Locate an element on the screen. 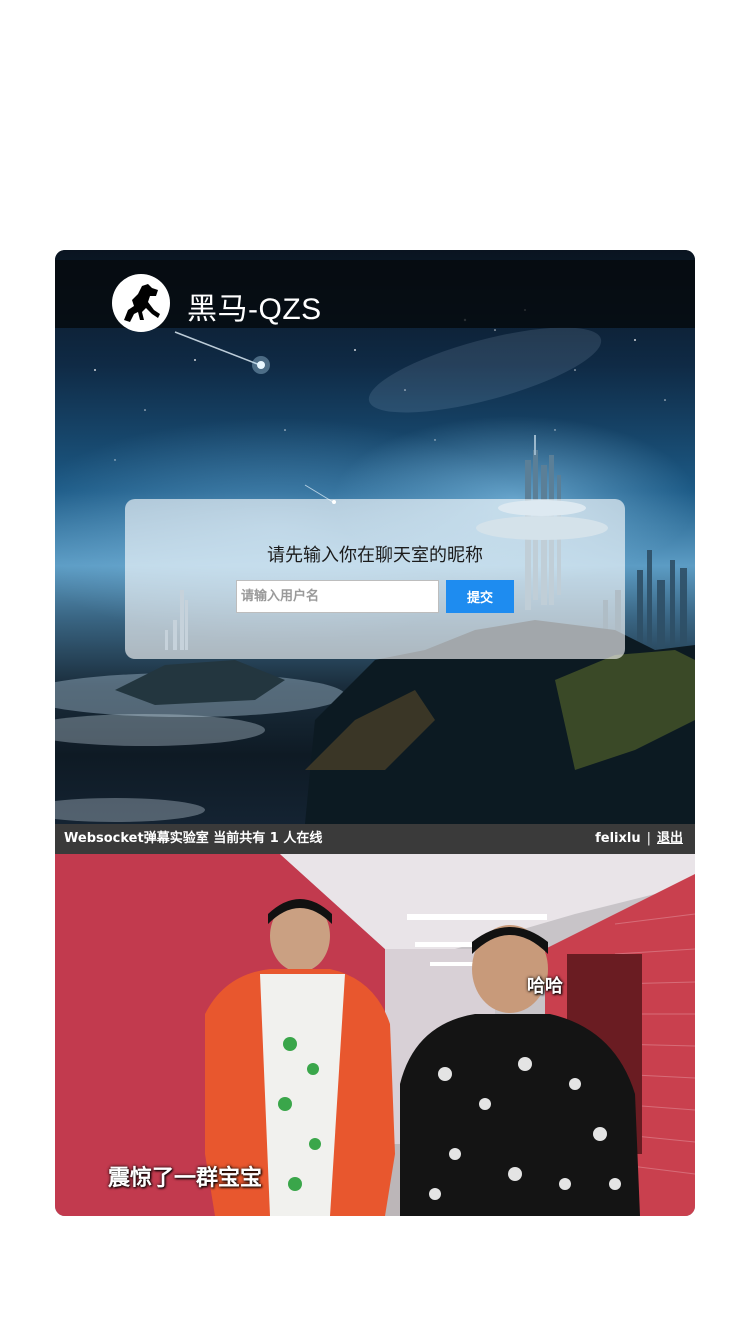 The height and width of the screenshot is (1334, 750). horse-logo-icon is located at coordinates (141, 303).